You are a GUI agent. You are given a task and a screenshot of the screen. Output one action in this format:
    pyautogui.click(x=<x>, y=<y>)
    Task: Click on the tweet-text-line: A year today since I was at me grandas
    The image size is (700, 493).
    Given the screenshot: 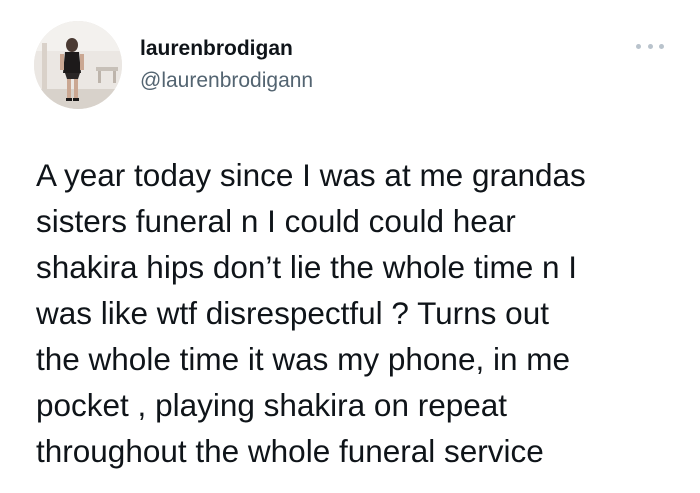 What is the action you would take?
    pyautogui.click(x=311, y=175)
    